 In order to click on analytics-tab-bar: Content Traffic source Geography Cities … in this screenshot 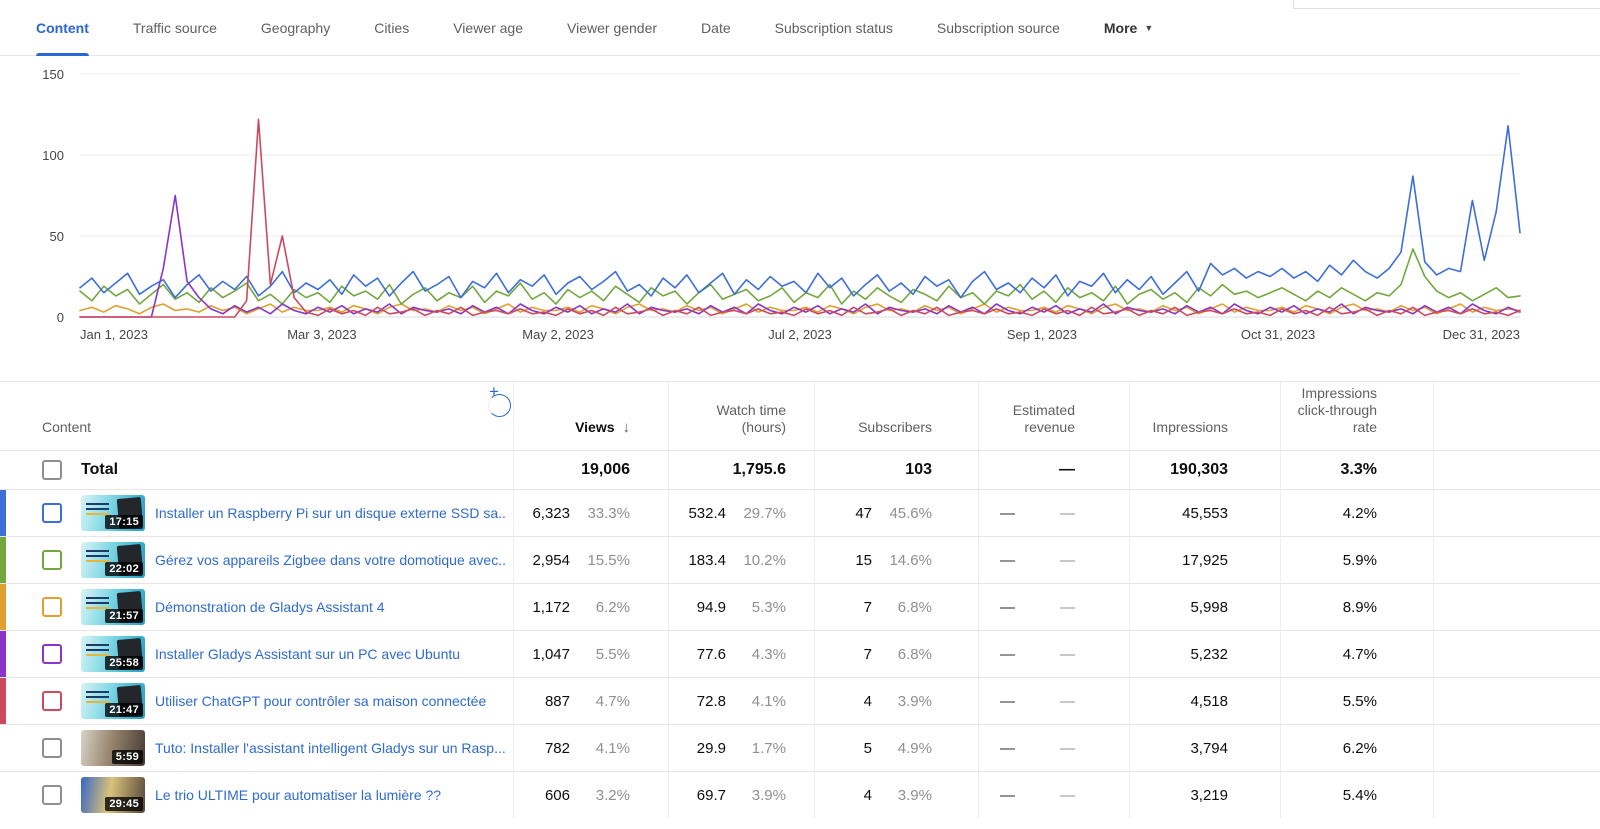, I will do `click(800, 28)`.